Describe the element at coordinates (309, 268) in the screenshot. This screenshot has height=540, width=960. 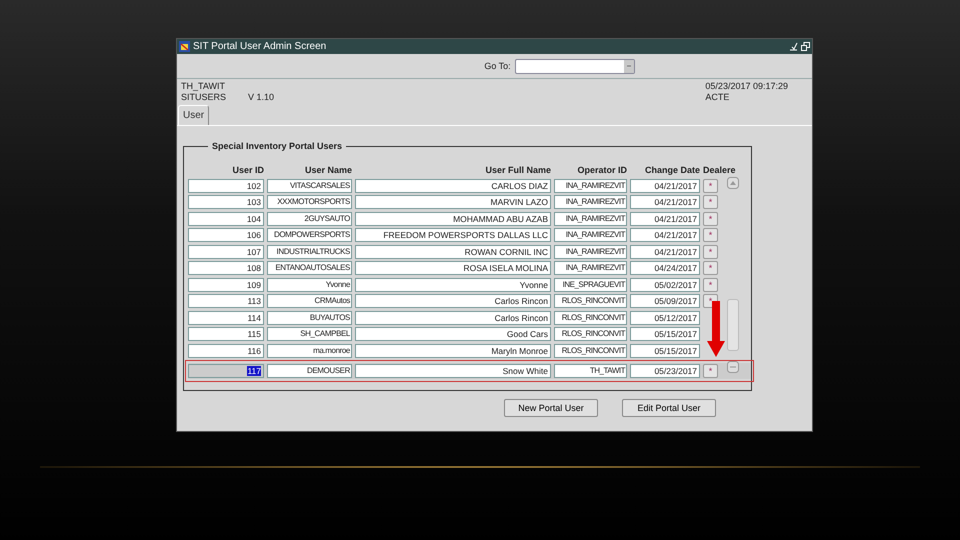
I see `table-cell: ENTANOAUTOSALES` at that location.